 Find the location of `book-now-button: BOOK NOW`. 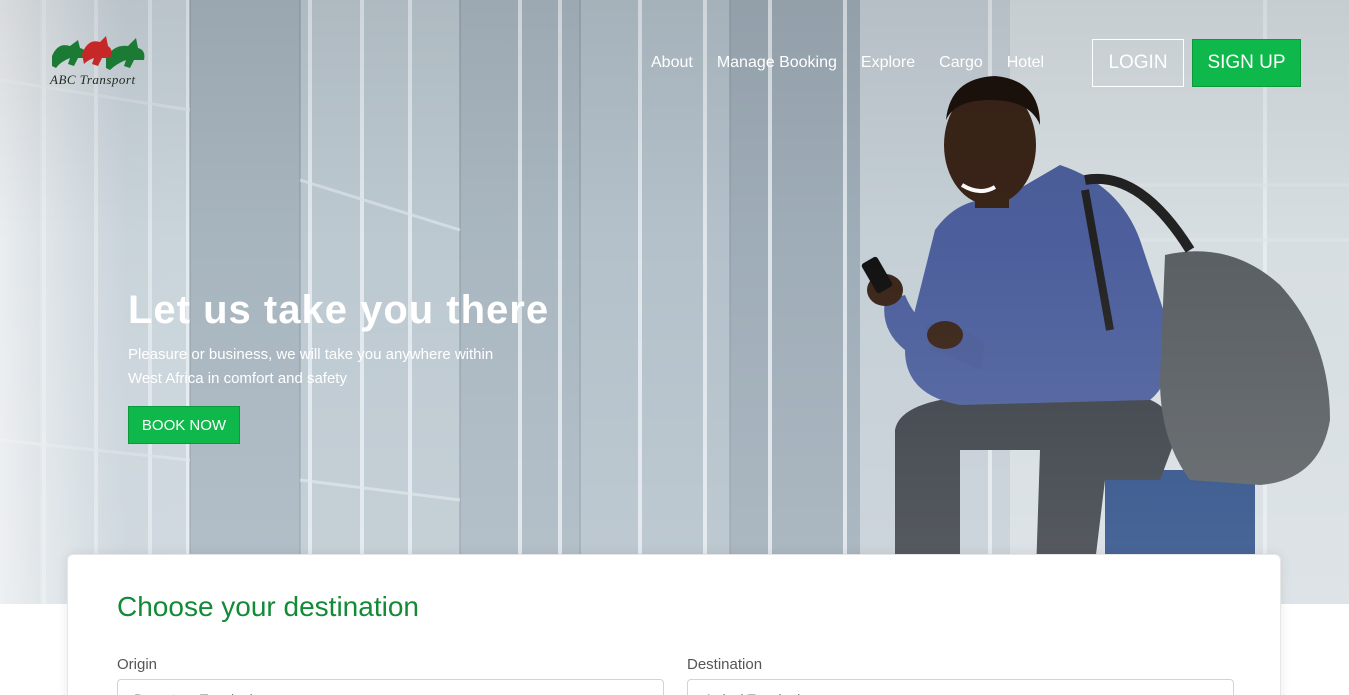

book-now-button: BOOK NOW is located at coordinates (184, 425).